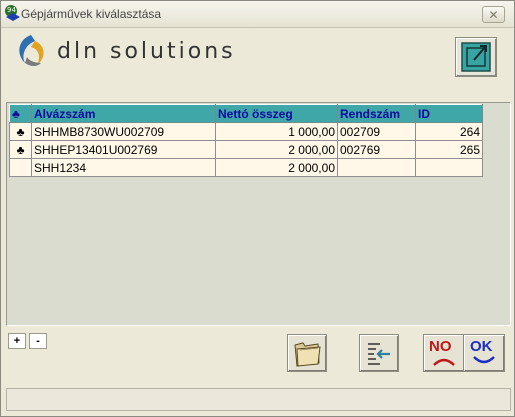  What do you see at coordinates (376, 167) in the screenshot?
I see `cell-rendszam` at bounding box center [376, 167].